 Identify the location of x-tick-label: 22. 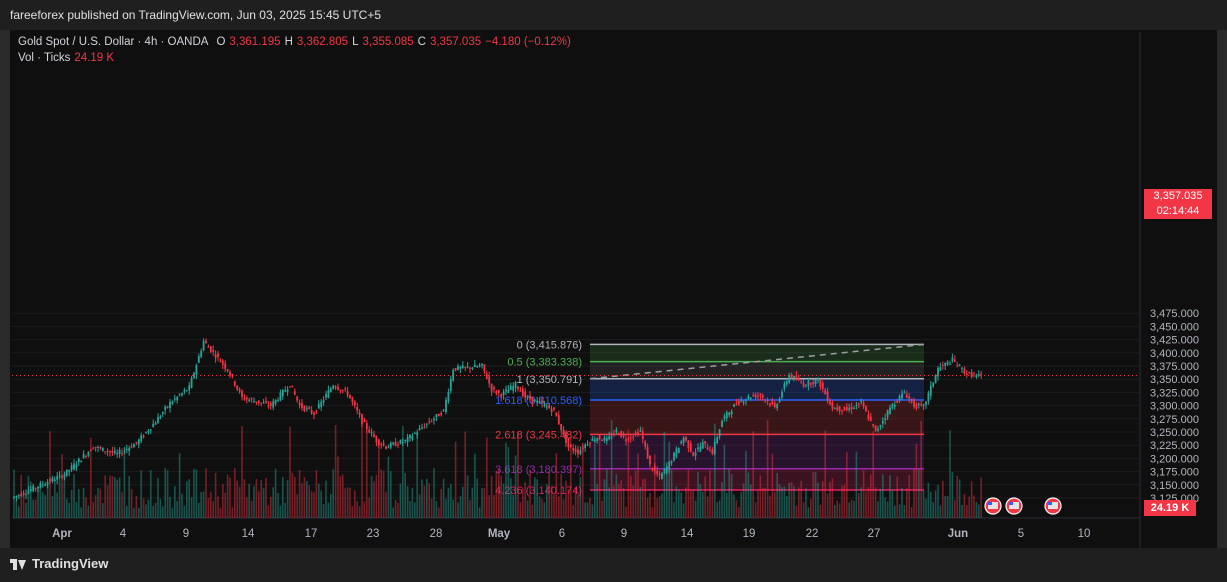
(812, 534).